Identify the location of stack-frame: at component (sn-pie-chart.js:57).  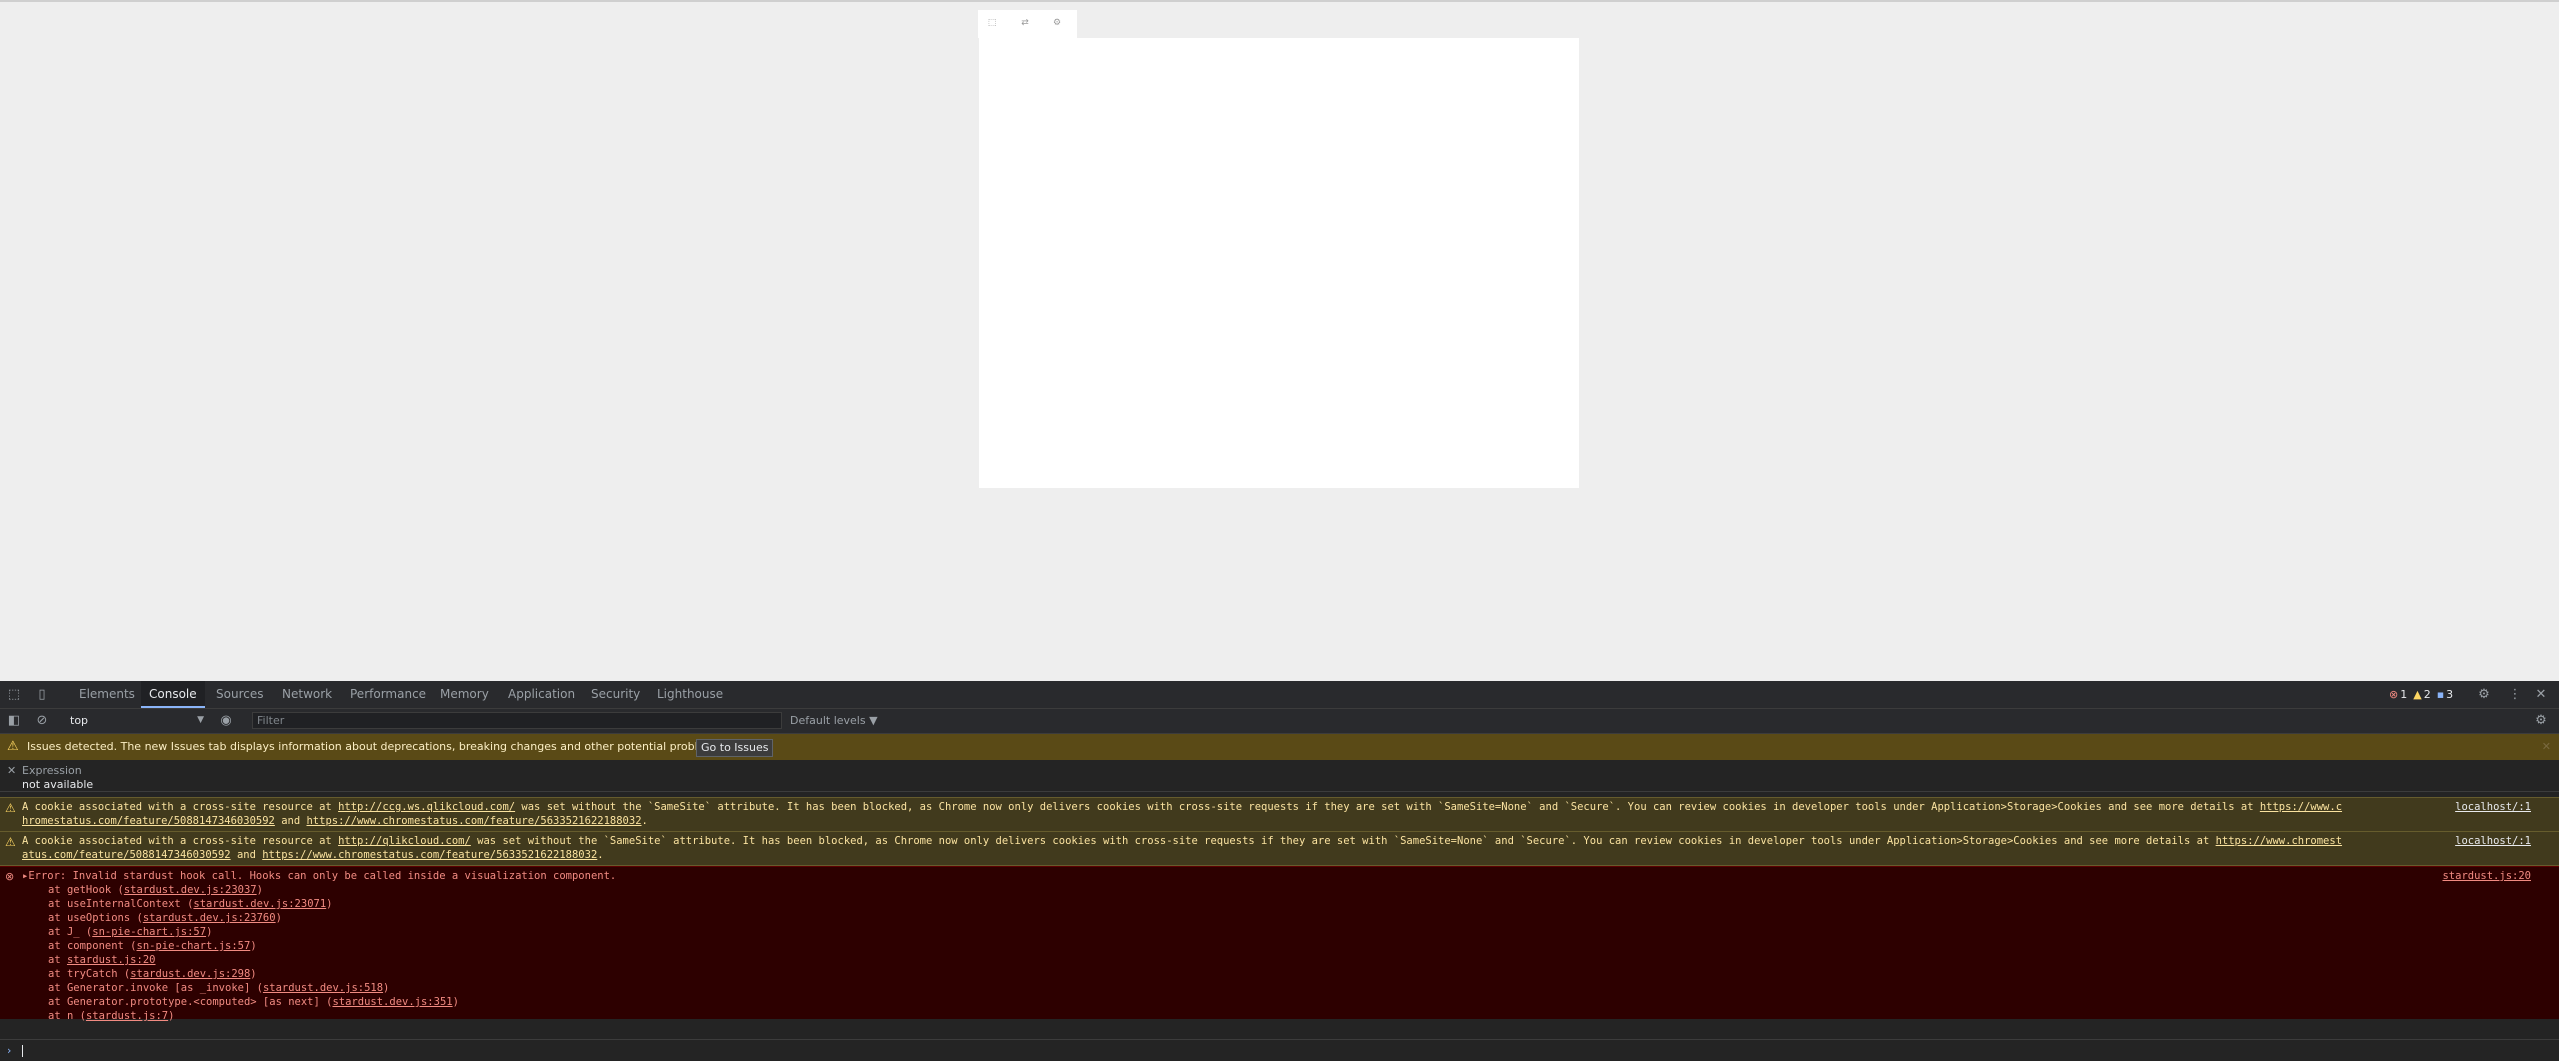
(152, 946).